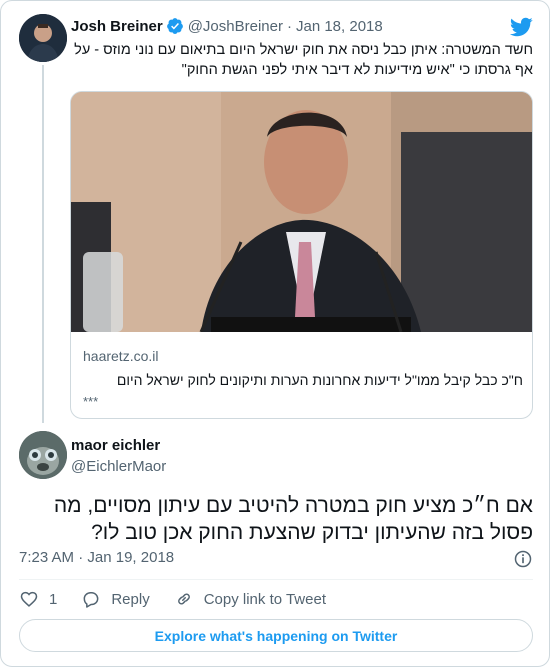  I want to click on link-chain-icon, so click(183, 599).